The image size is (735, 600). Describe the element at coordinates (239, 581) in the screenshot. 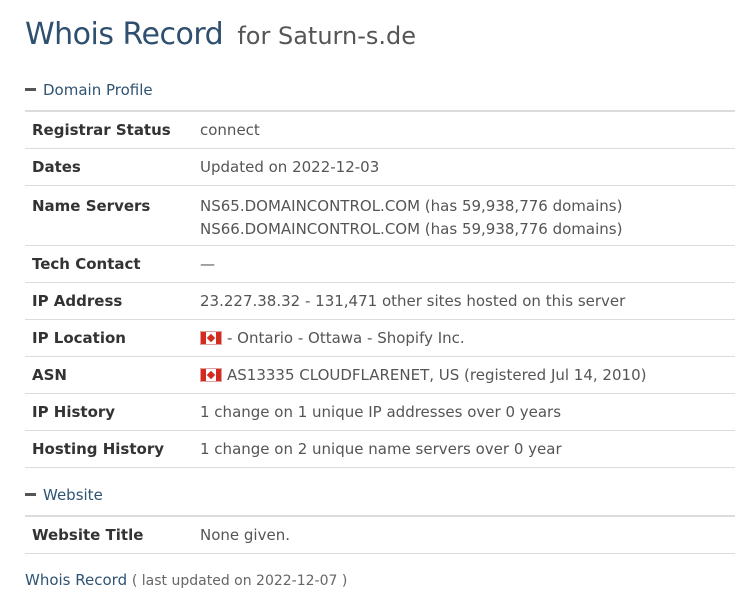

I see `last-updated-text: ( last updated on 2022-12-07 )` at that location.